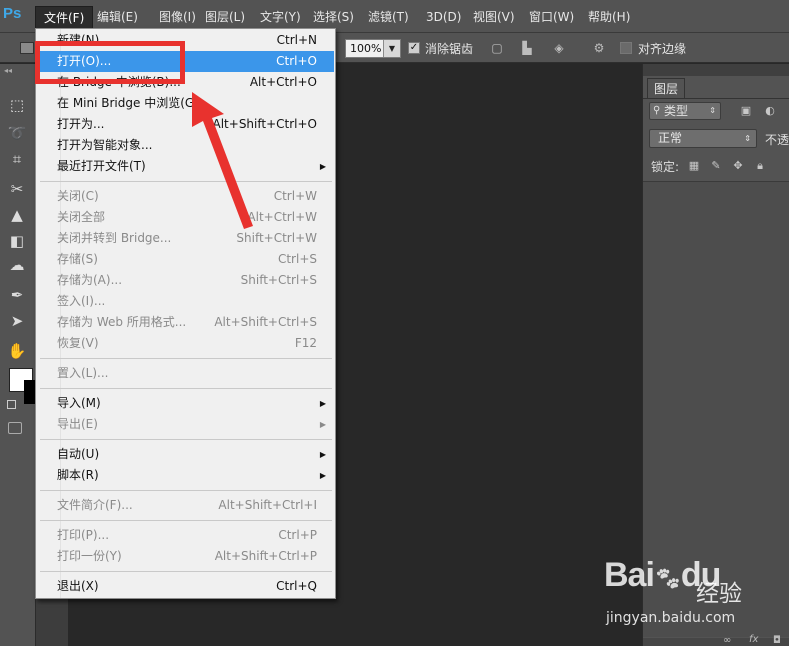  I want to click on link-icon: ∞, so click(727, 640).